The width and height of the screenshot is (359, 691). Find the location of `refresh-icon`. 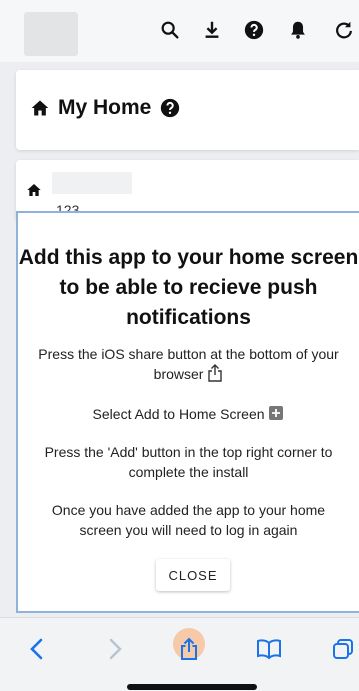

refresh-icon is located at coordinates (344, 30).